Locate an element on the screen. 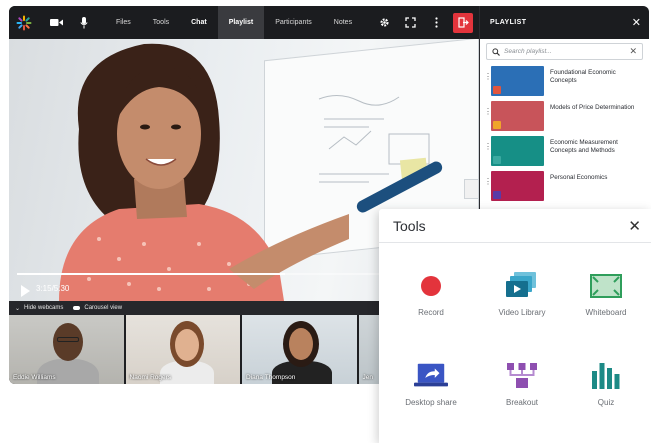 The image size is (651, 443). tab-chat: Chat is located at coordinates (199, 22).